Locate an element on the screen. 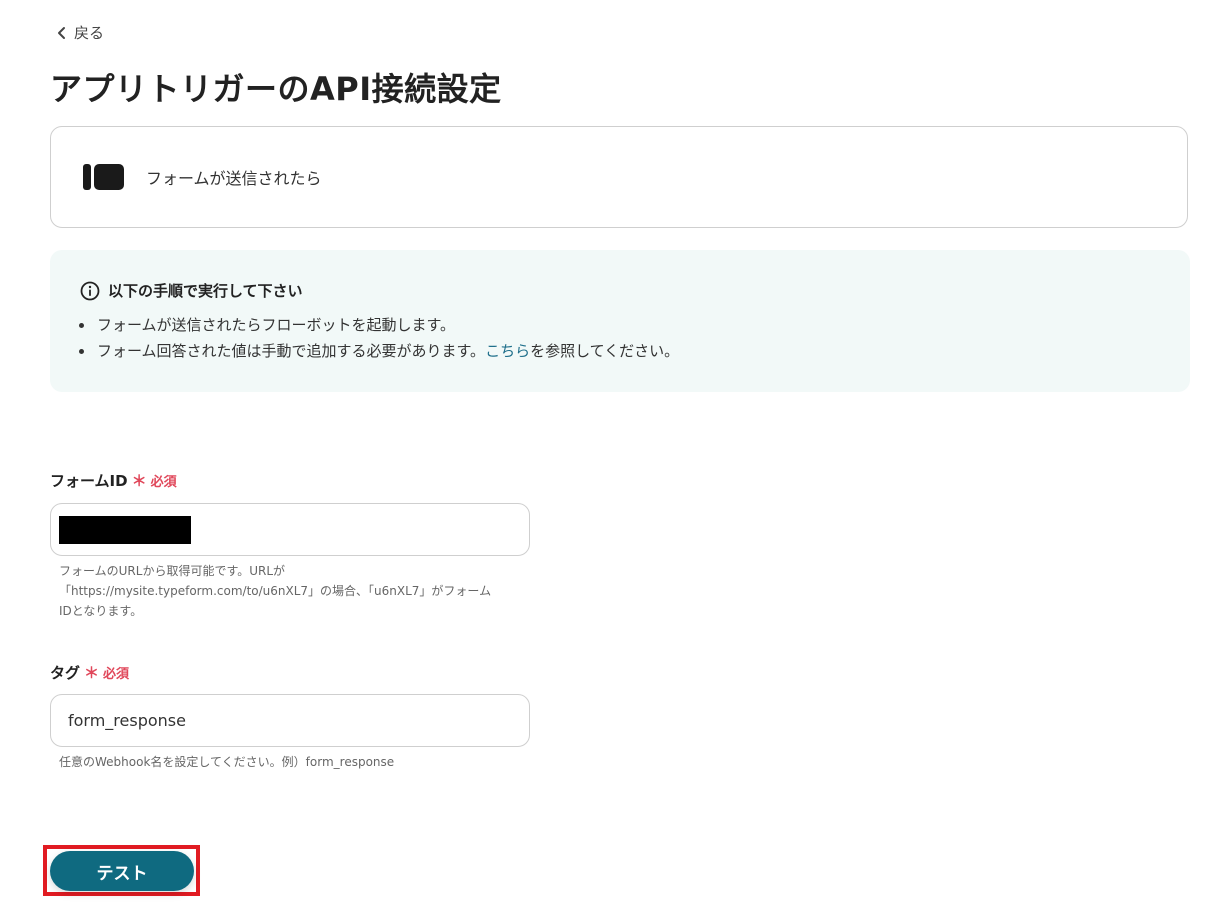 The image size is (1222, 910). instructions-item-1: フォームが送信されたらフローボットを起動します。 is located at coordinates (387, 325).